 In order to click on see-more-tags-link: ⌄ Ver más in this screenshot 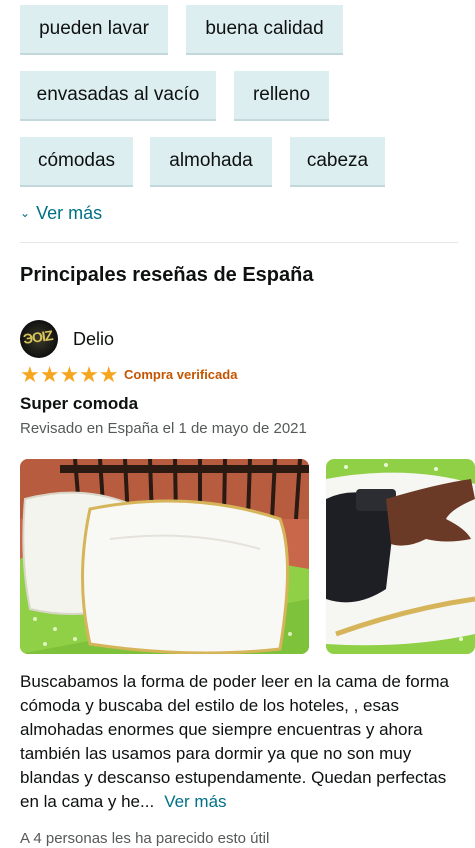, I will do `click(61, 213)`.